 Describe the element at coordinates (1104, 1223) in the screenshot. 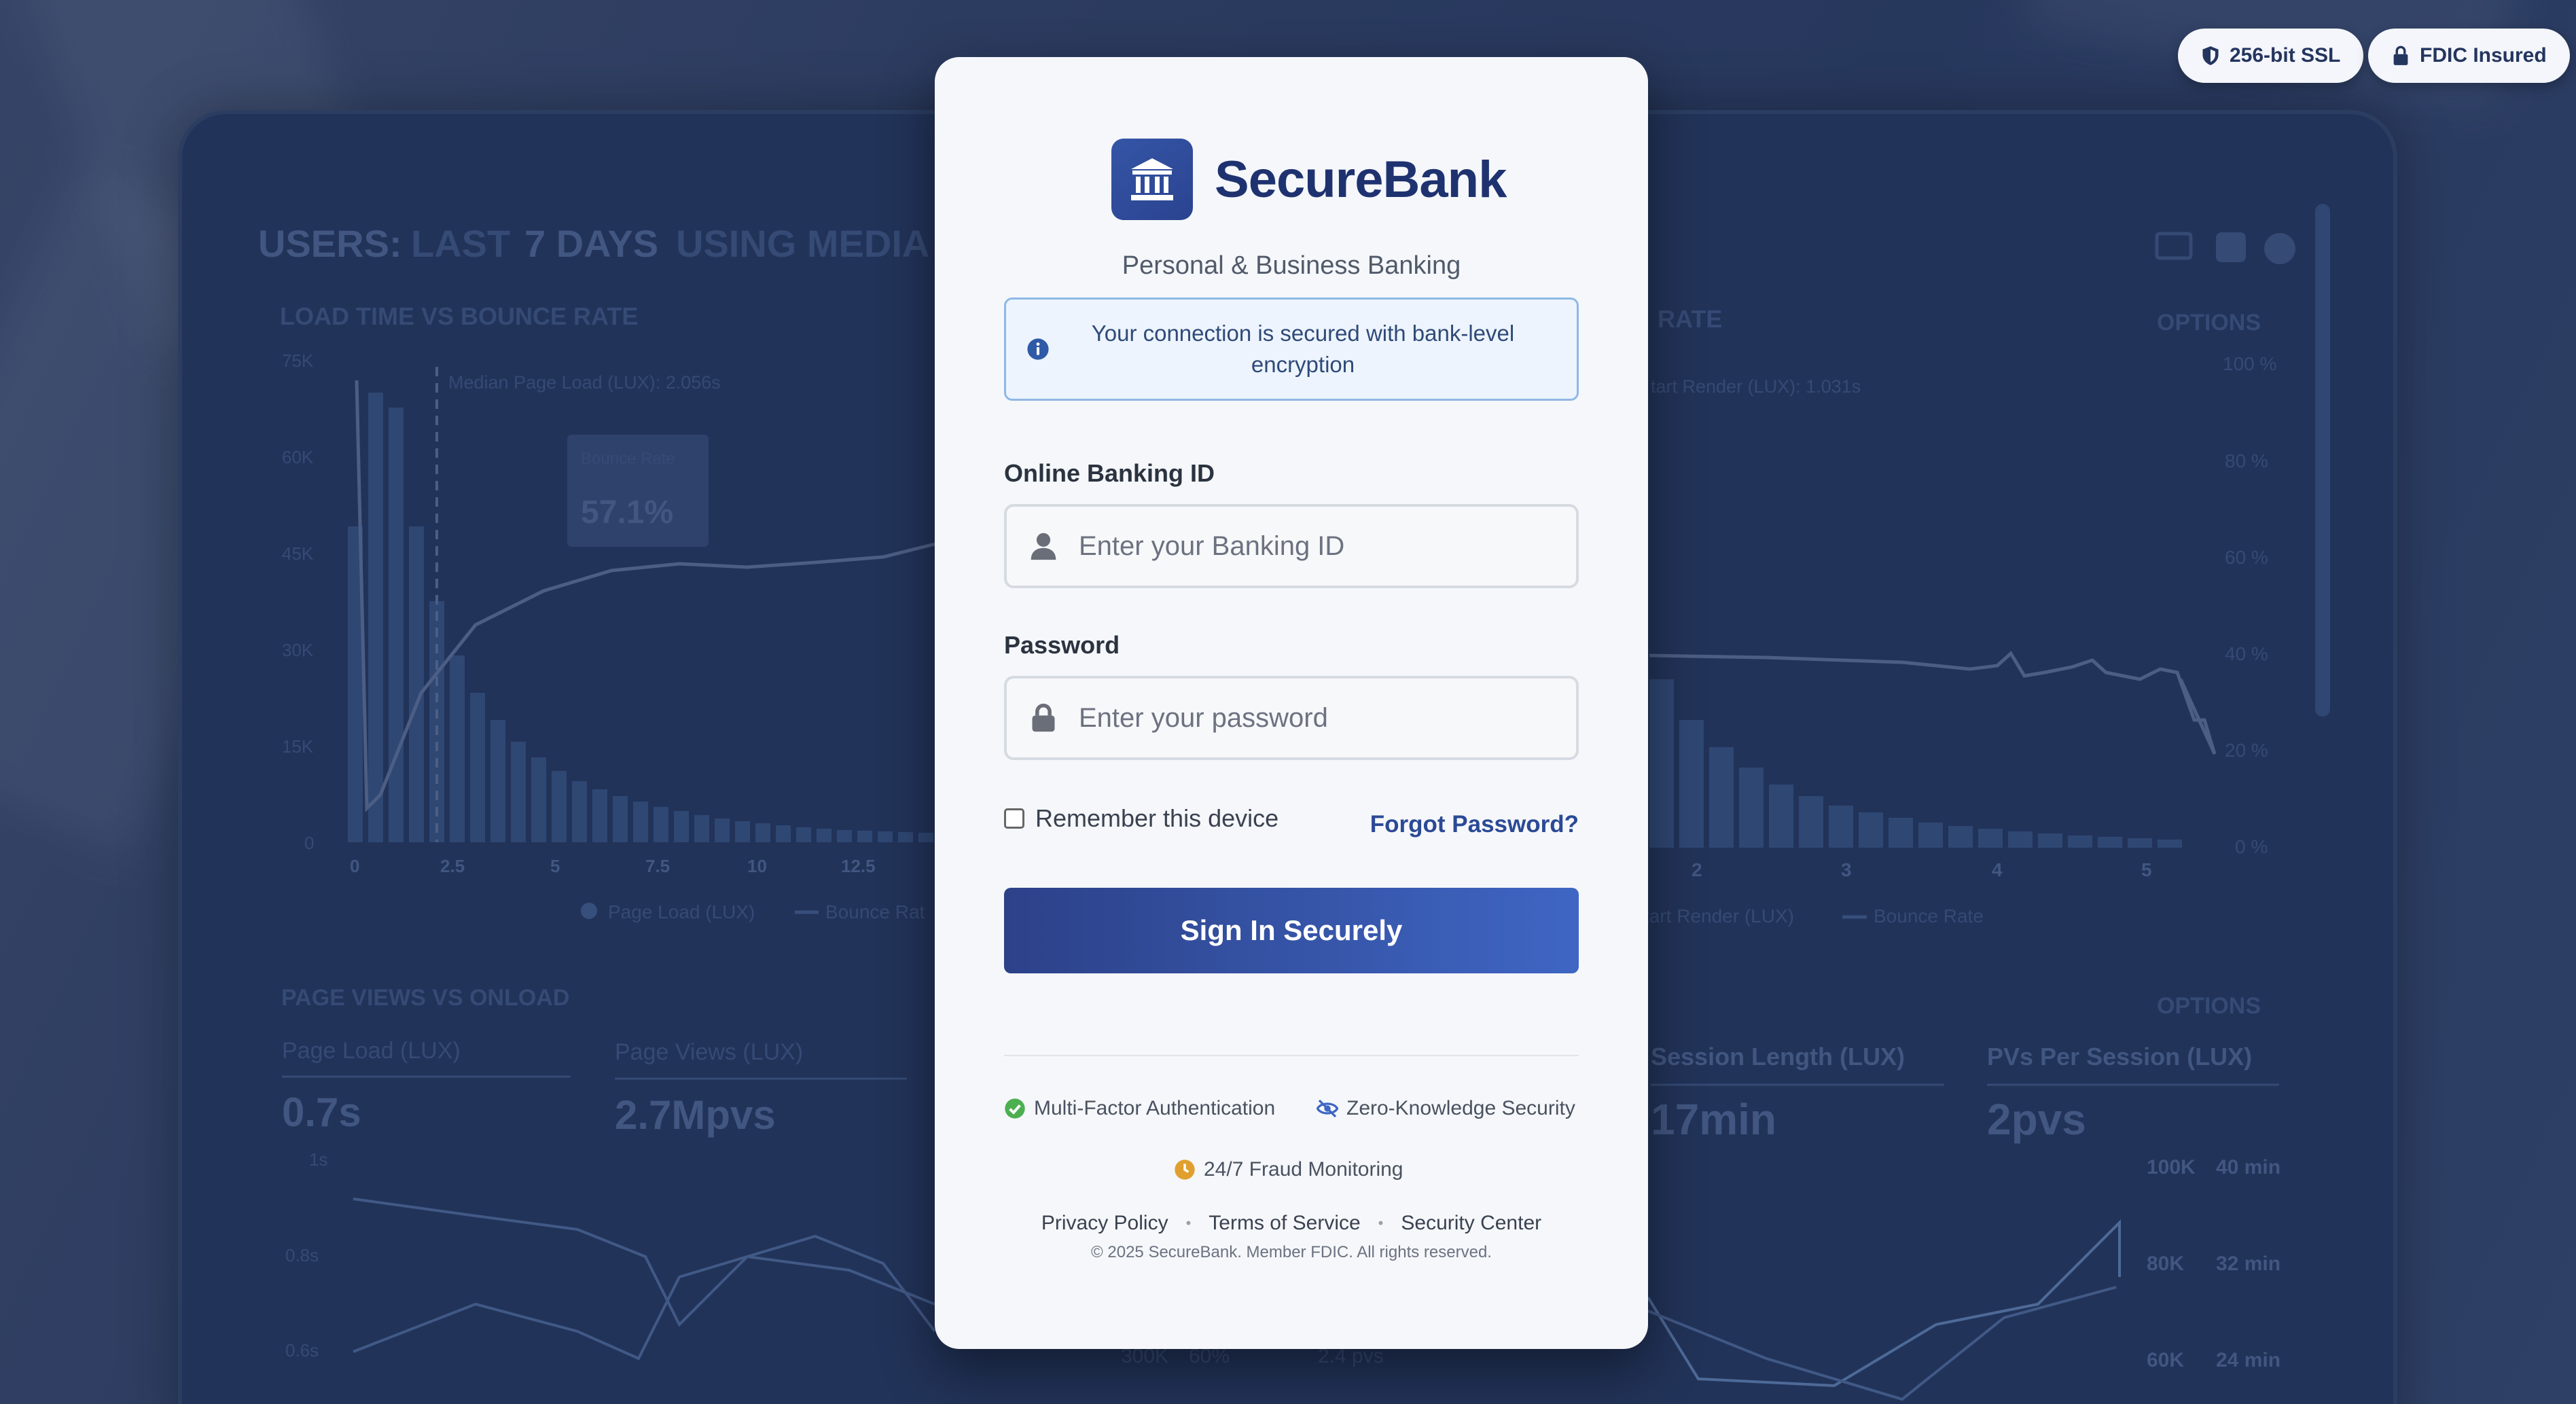

I see `privacy-policy-link: Privacy Policy` at that location.